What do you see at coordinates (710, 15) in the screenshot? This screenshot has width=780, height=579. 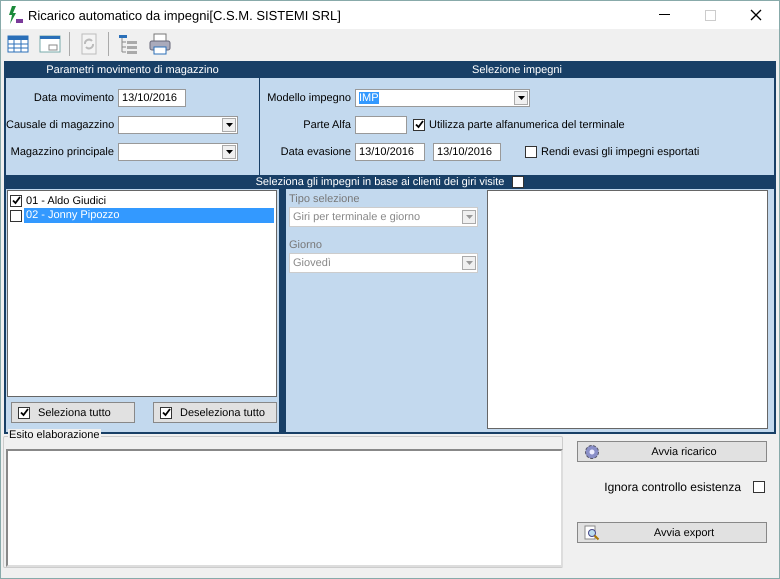 I see `maximize-icon` at bounding box center [710, 15].